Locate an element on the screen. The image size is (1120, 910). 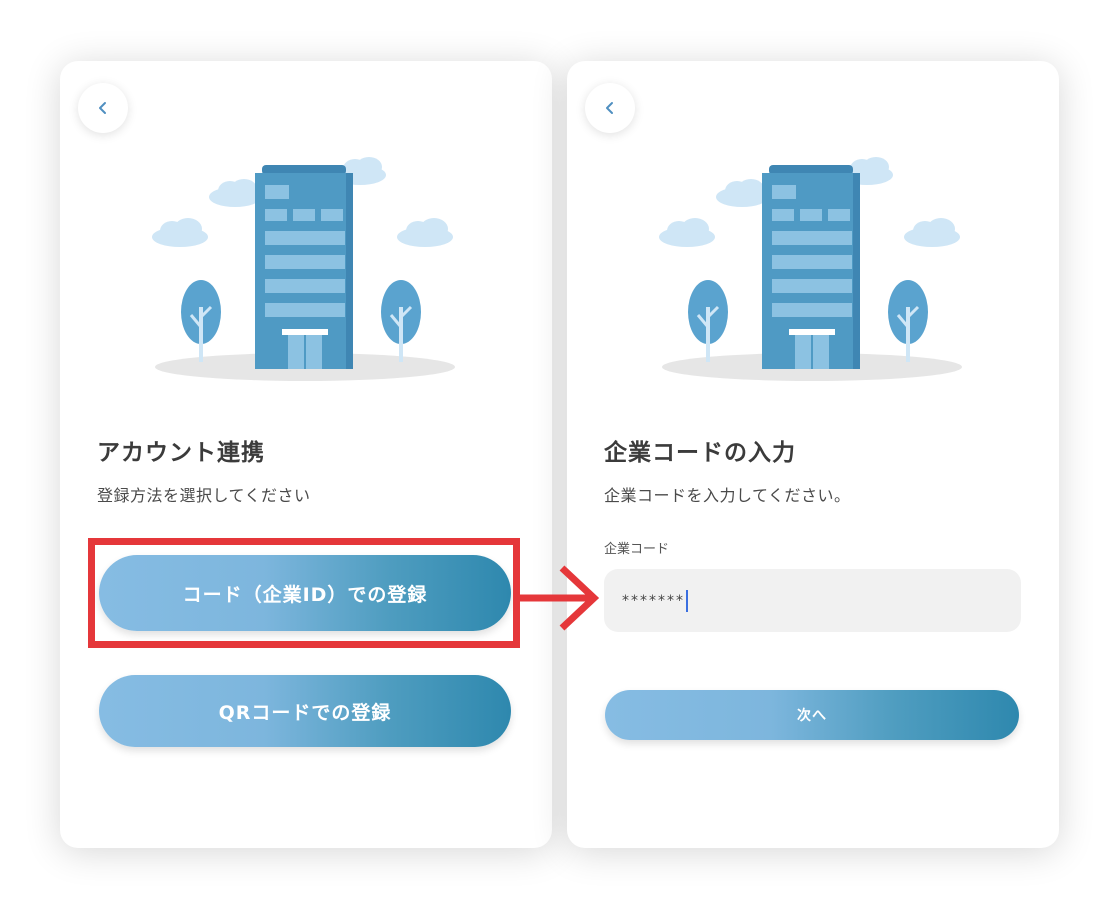
company-code-value: ******* is located at coordinates (653, 600).